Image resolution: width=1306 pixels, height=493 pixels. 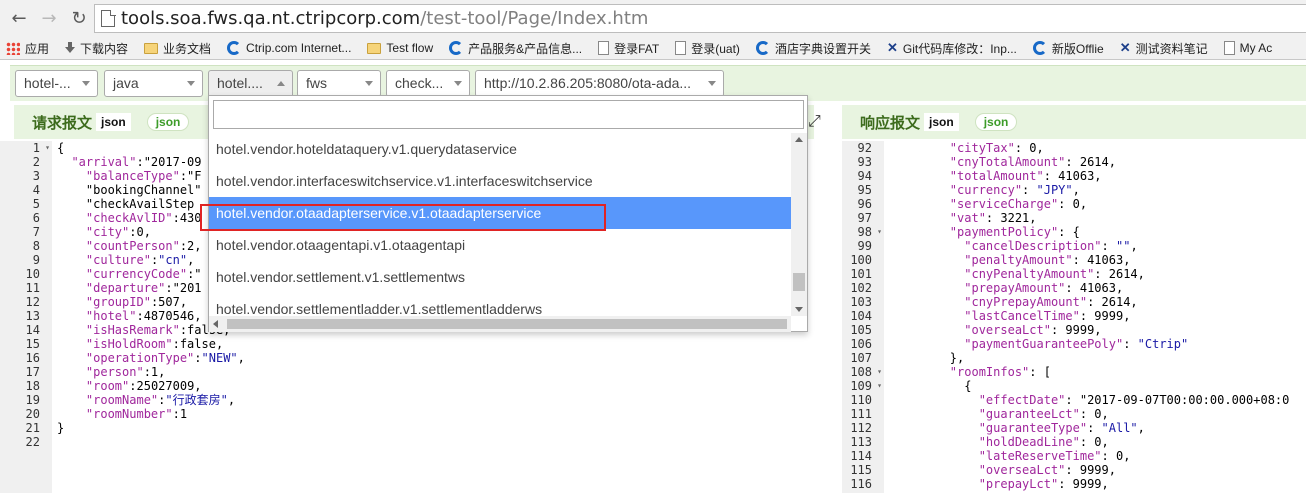 I want to click on scroll-down-icon, so click(x=799, y=309).